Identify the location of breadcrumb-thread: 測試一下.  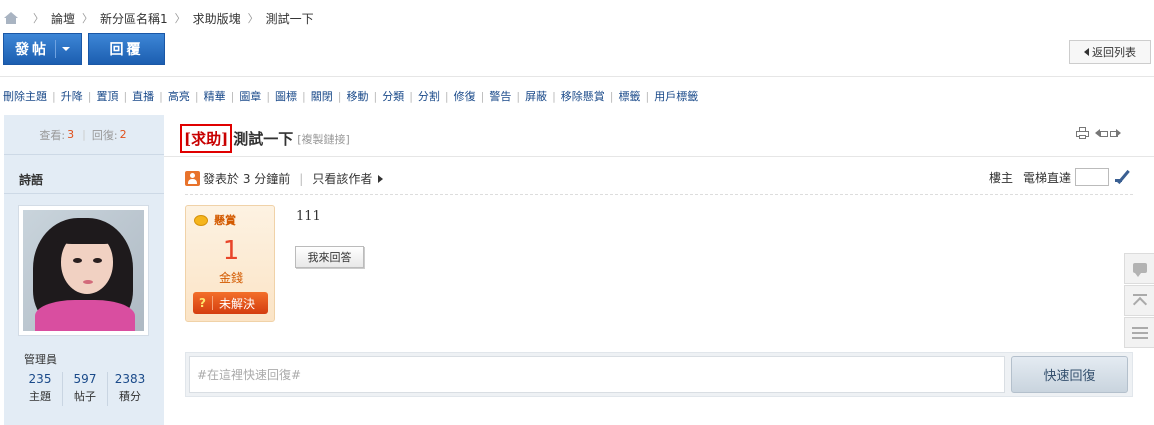
(289, 18).